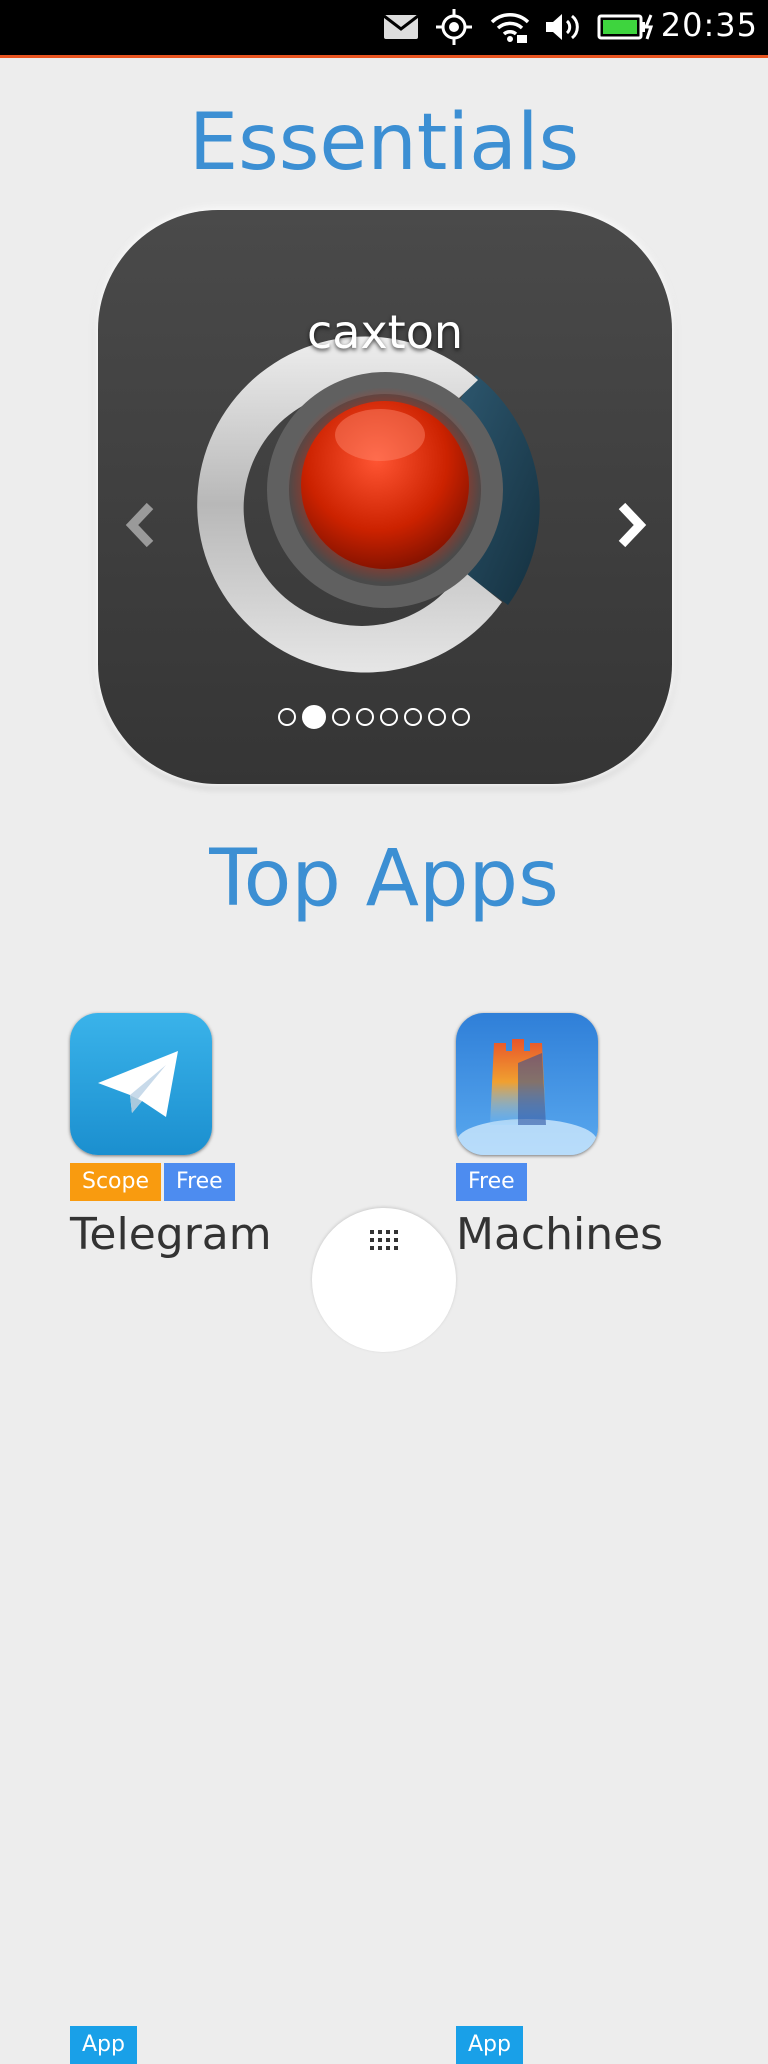 The width and height of the screenshot is (768, 2064). I want to click on app-name: Telegram, so click(171, 1234).